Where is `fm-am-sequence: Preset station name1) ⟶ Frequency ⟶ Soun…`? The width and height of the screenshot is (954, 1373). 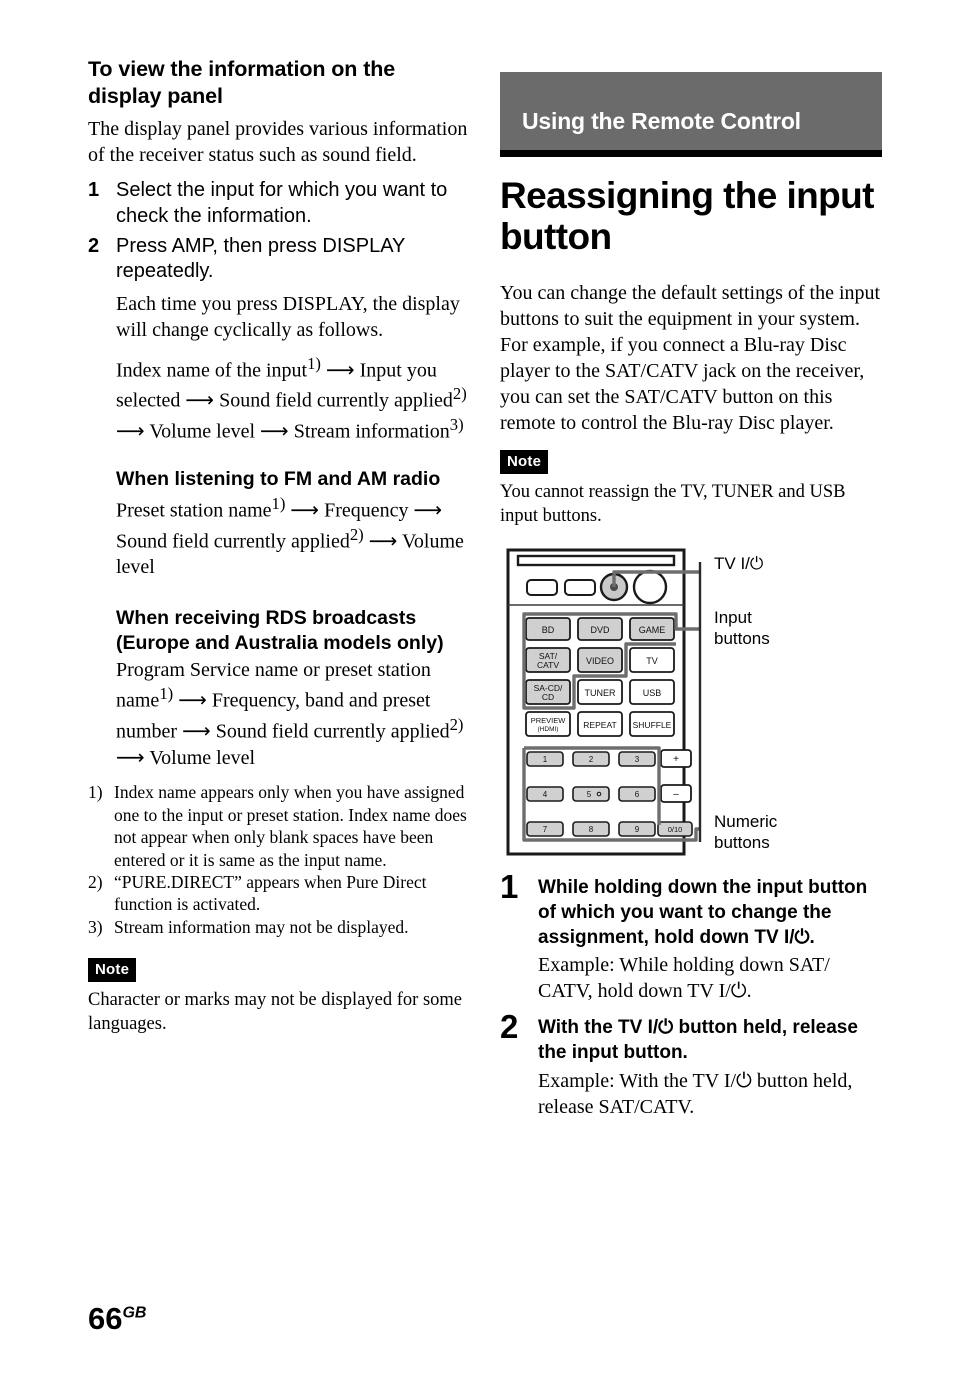
fm-am-sequence: Preset station name1) ⟶ Frequency ⟶ Soun… is located at coordinates (279, 536).